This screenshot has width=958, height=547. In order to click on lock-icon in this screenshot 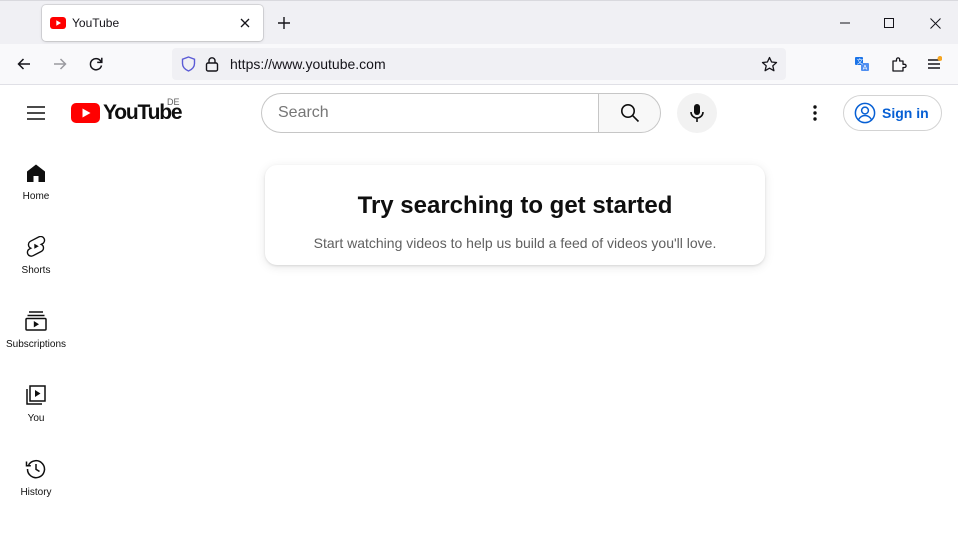, I will do `click(212, 64)`.